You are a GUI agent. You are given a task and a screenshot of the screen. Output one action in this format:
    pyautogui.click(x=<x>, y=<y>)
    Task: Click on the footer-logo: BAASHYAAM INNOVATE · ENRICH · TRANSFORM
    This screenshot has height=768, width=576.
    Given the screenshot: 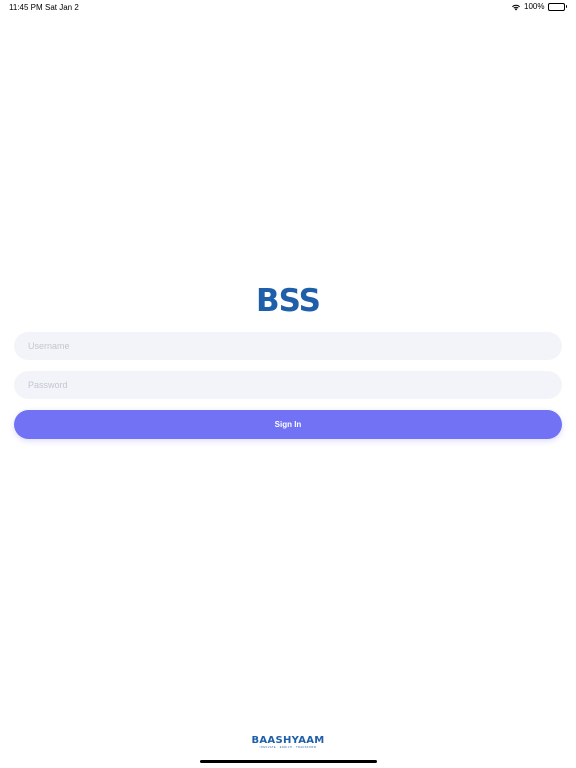 What is the action you would take?
    pyautogui.click(x=288, y=742)
    